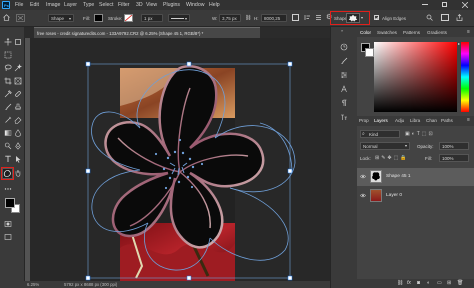 The image size is (474, 288). I want to click on collapse-panels-icon: », so click(342, 30).